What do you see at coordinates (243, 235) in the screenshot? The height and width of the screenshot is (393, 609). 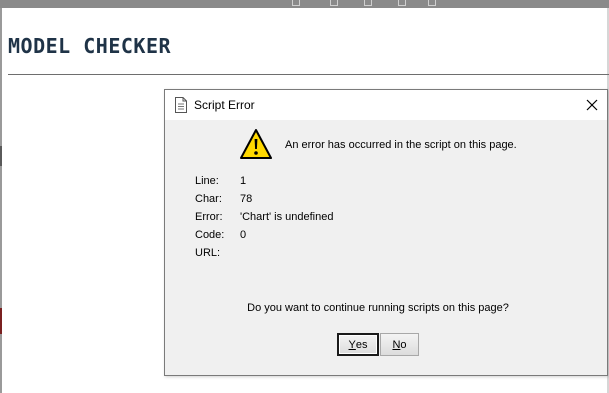 I see `detail-value-code: 0` at bounding box center [243, 235].